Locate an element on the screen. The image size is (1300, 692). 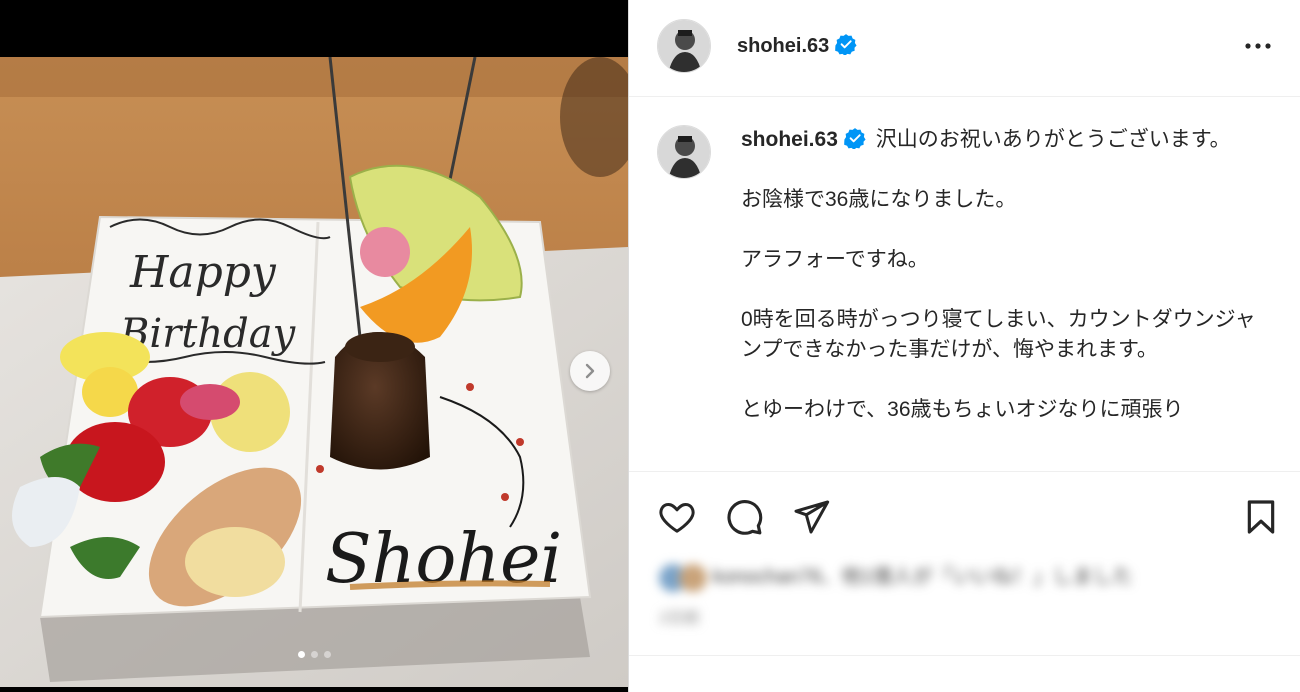
comment-icon is located at coordinates (745, 517).